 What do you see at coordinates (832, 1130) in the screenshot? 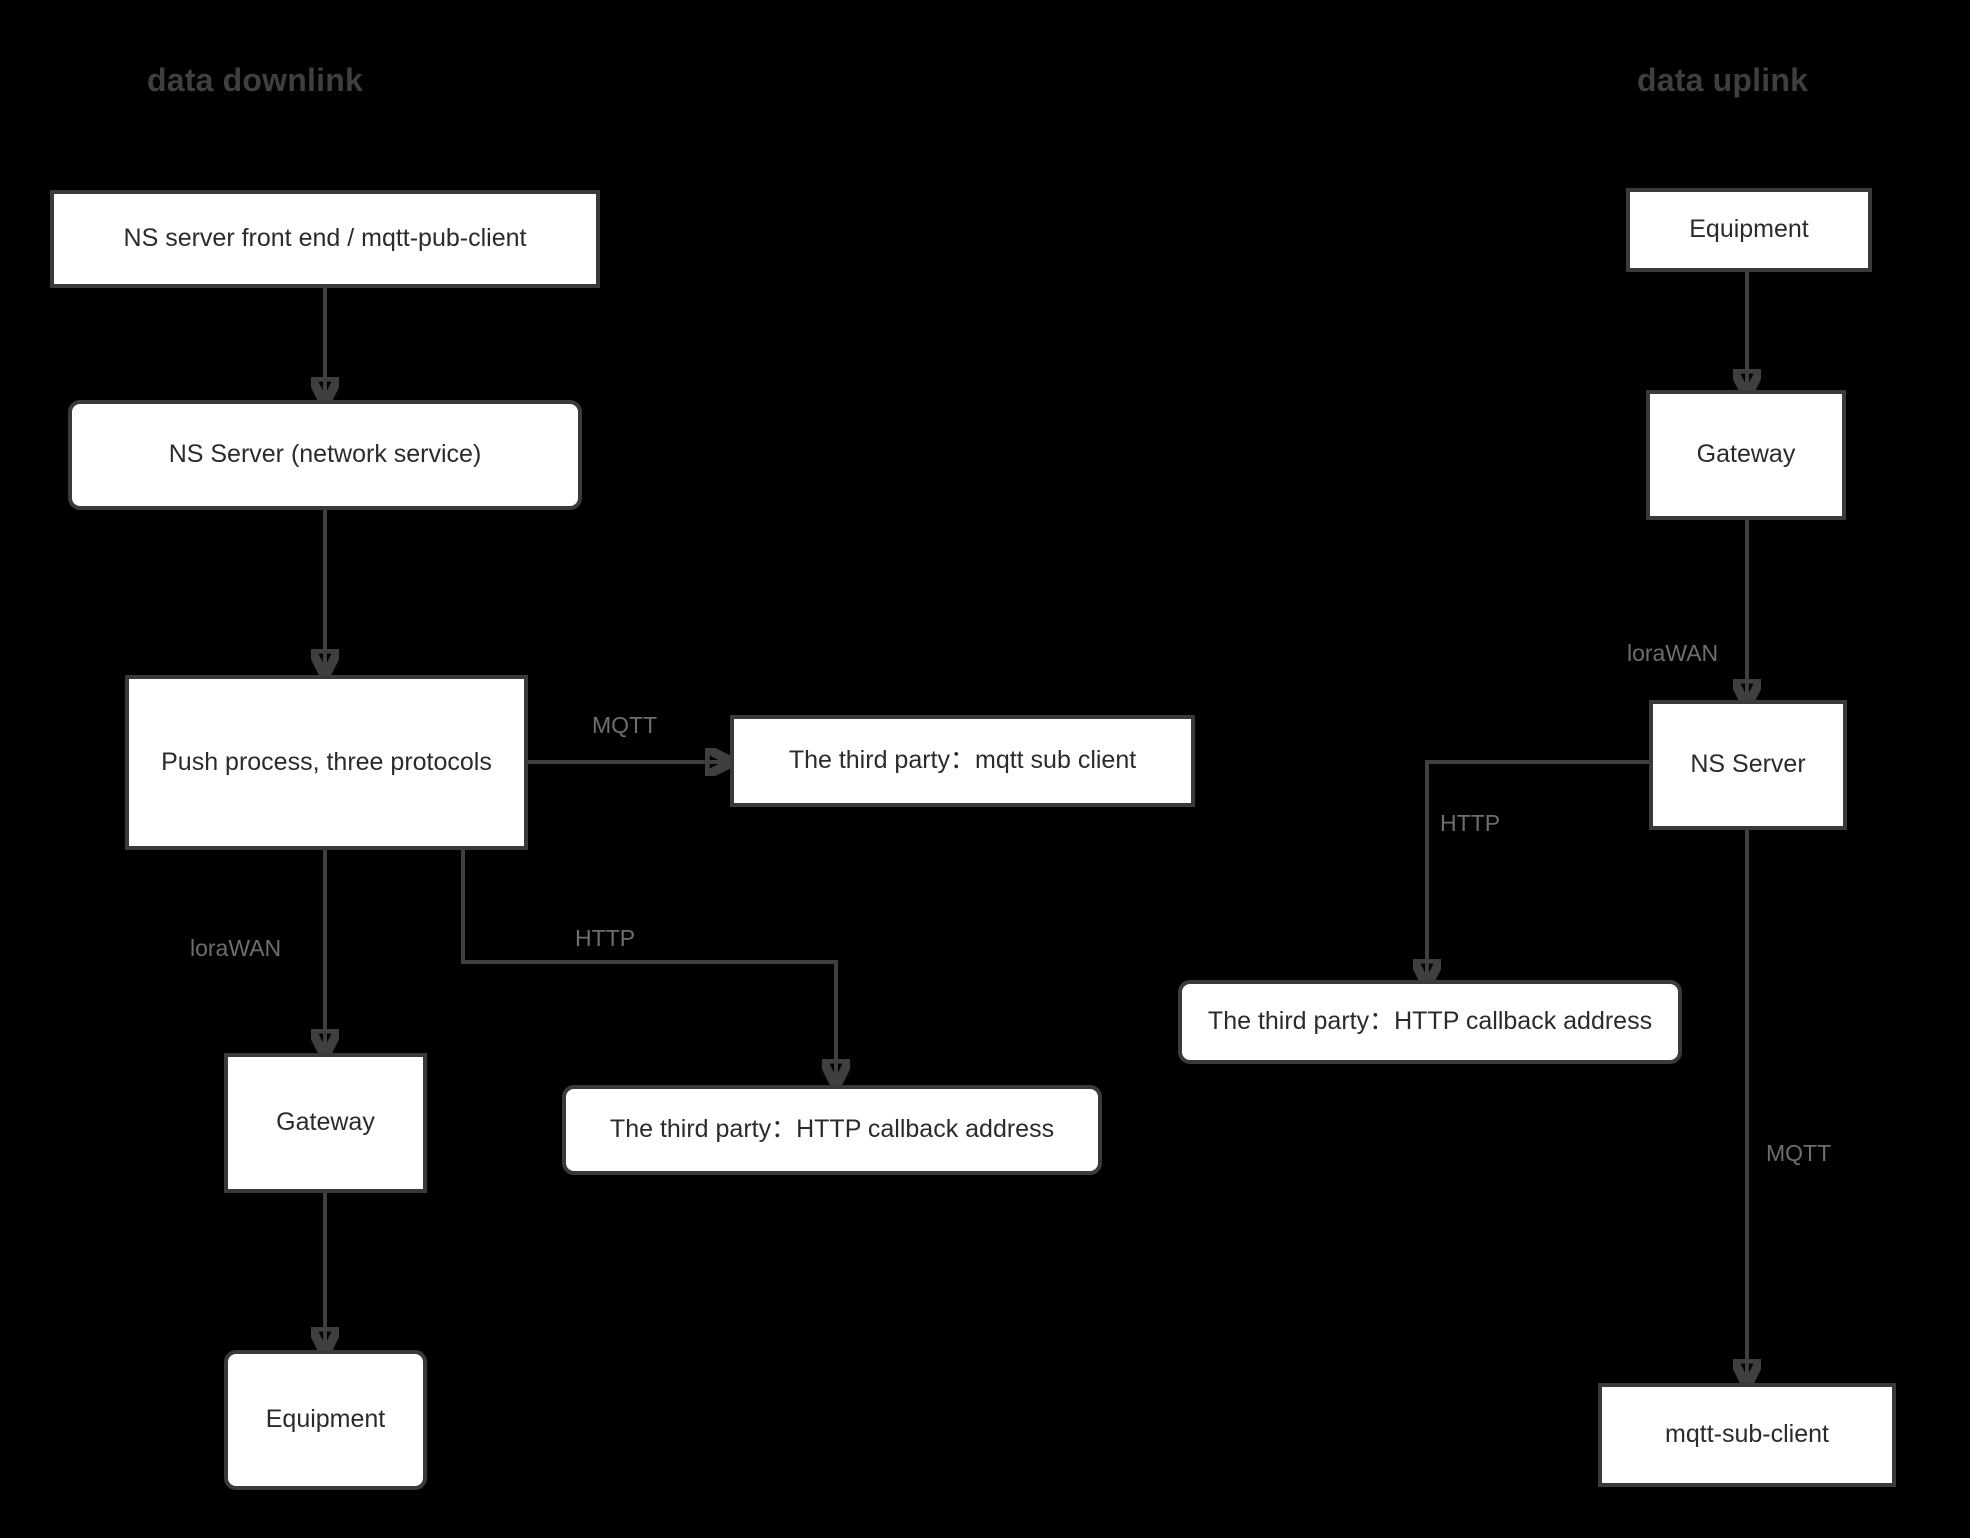
I see `node-third-party-http-callback-downlink: The third party：HTTP callback address` at bounding box center [832, 1130].